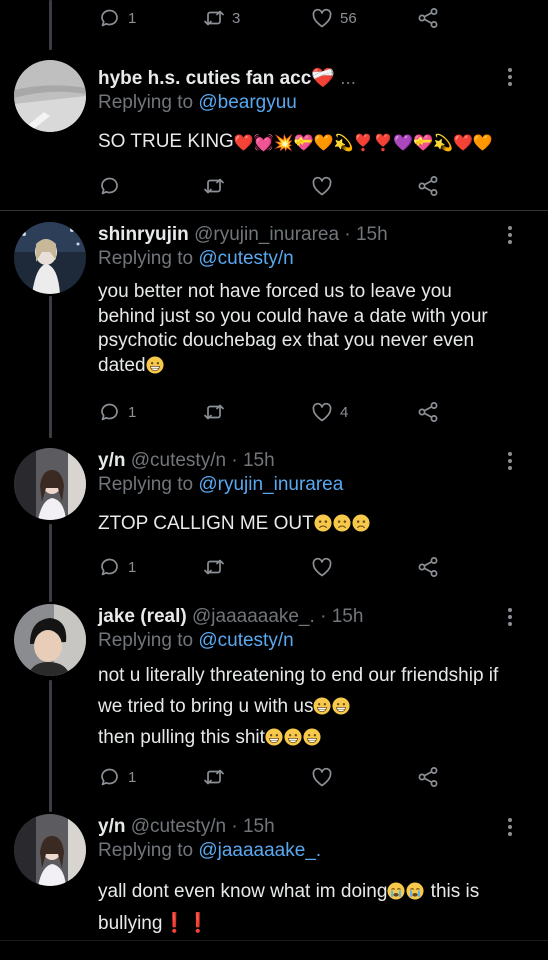  Describe the element at coordinates (270, 484) in the screenshot. I see `replying-to-mention: @ryujin_inurarea` at that location.